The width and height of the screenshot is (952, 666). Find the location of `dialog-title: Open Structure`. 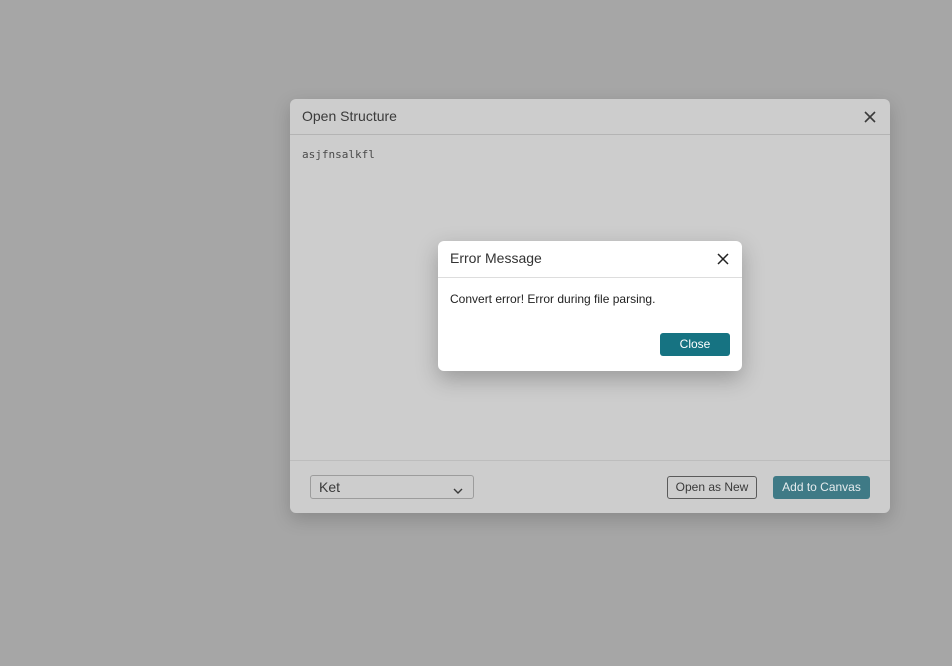

dialog-title: Open Structure is located at coordinates (349, 116).